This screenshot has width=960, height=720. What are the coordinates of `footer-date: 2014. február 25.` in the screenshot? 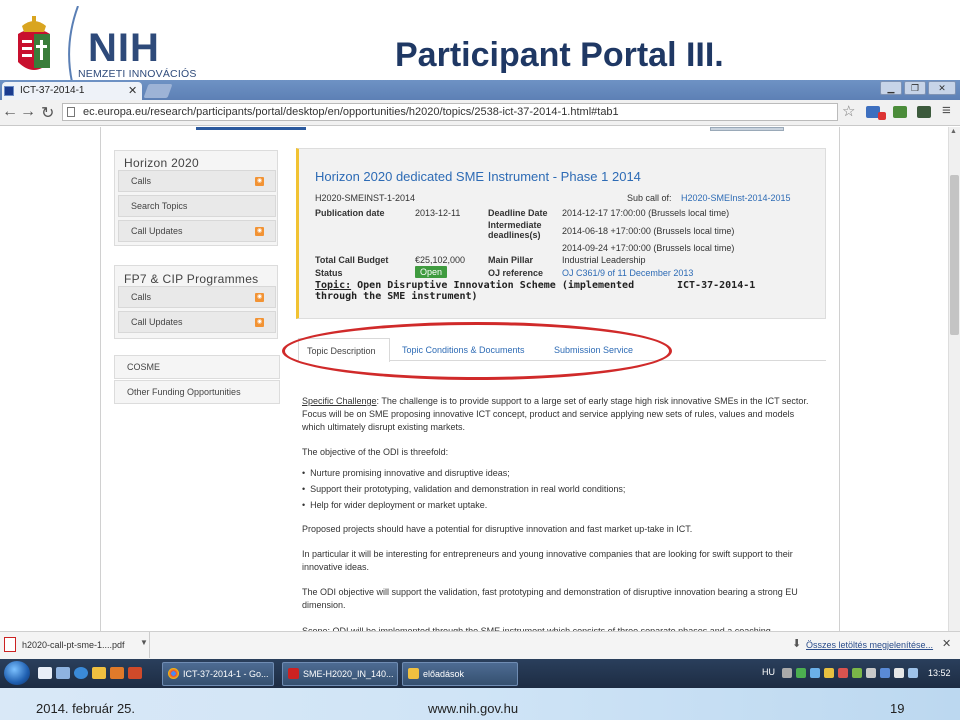 It's located at (86, 708).